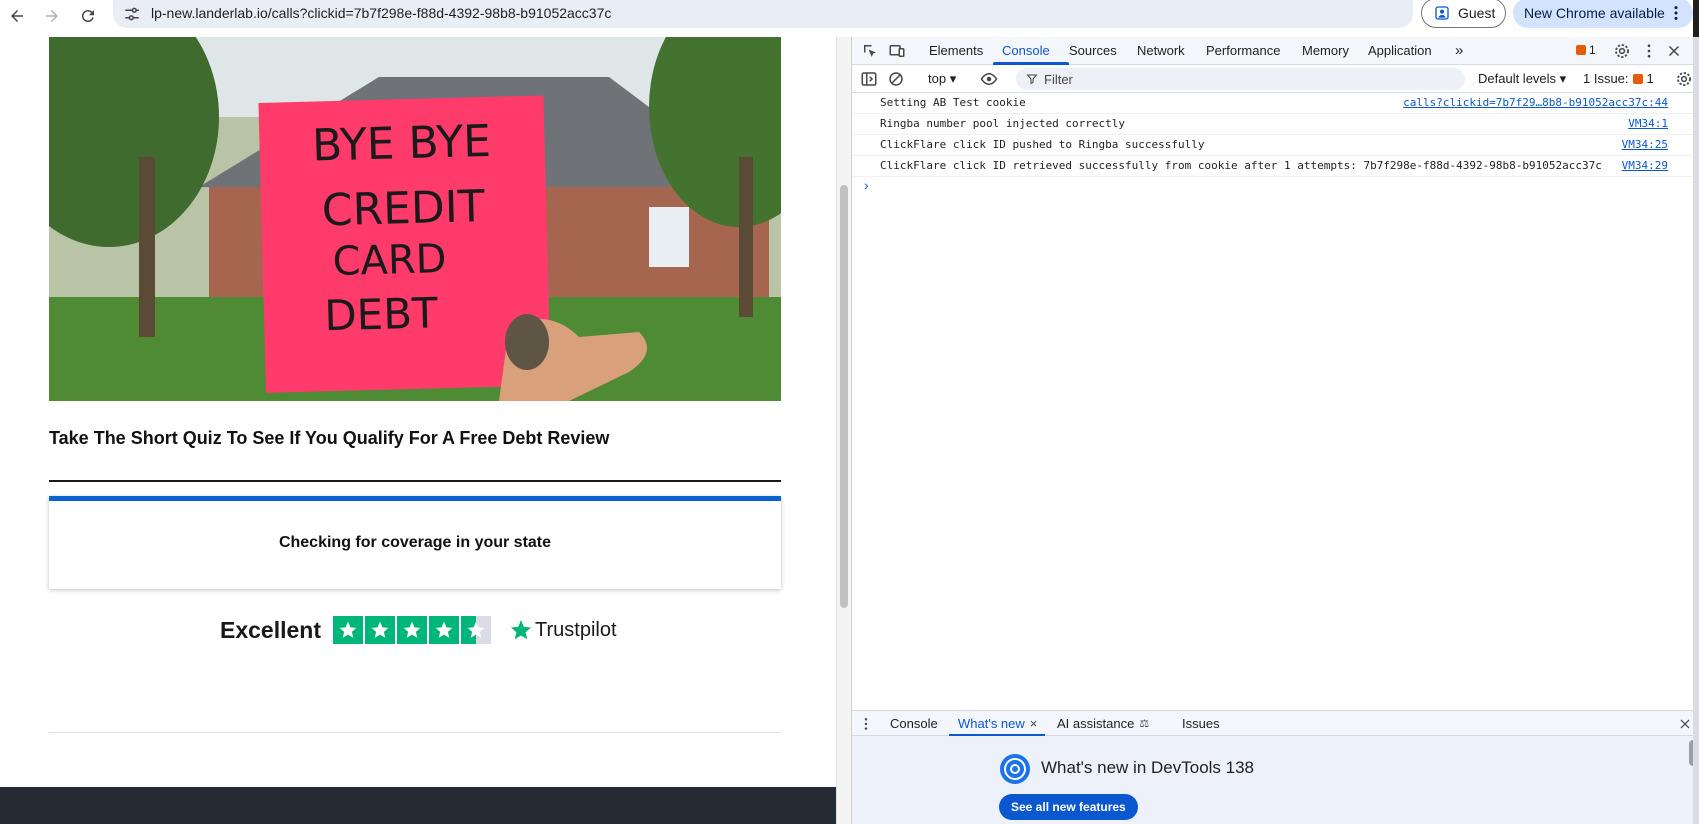 The image size is (1699, 824). Describe the element at coordinates (1161, 51) in the screenshot. I see `tab-network: Network` at that location.